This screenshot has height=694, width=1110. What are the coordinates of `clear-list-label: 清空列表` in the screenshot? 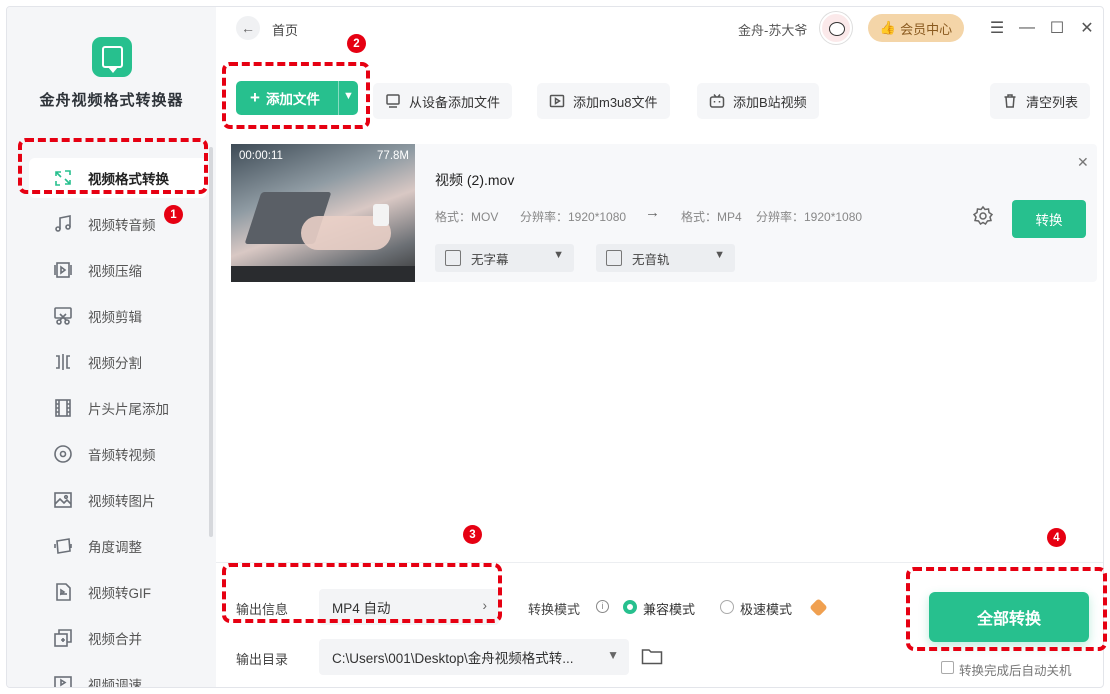 It's located at (1052, 102).